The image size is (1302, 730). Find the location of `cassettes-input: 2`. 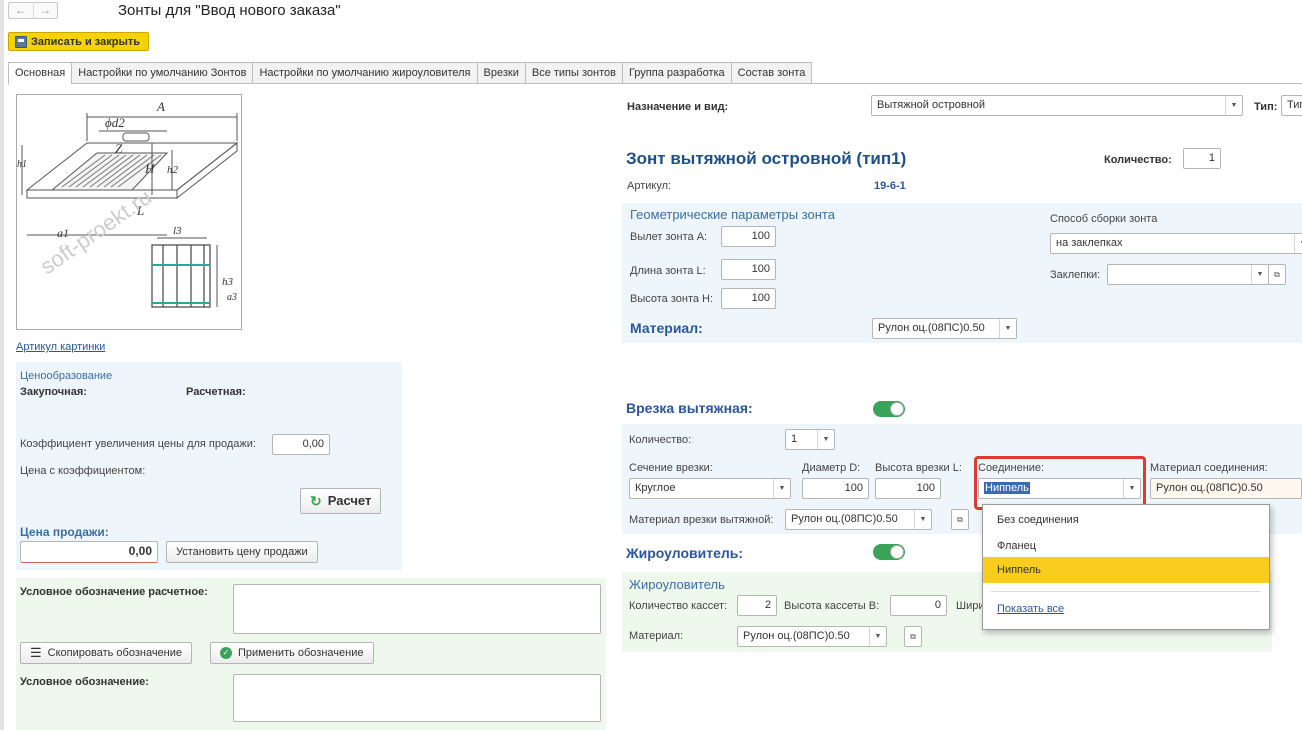

cassettes-input: 2 is located at coordinates (757, 605).